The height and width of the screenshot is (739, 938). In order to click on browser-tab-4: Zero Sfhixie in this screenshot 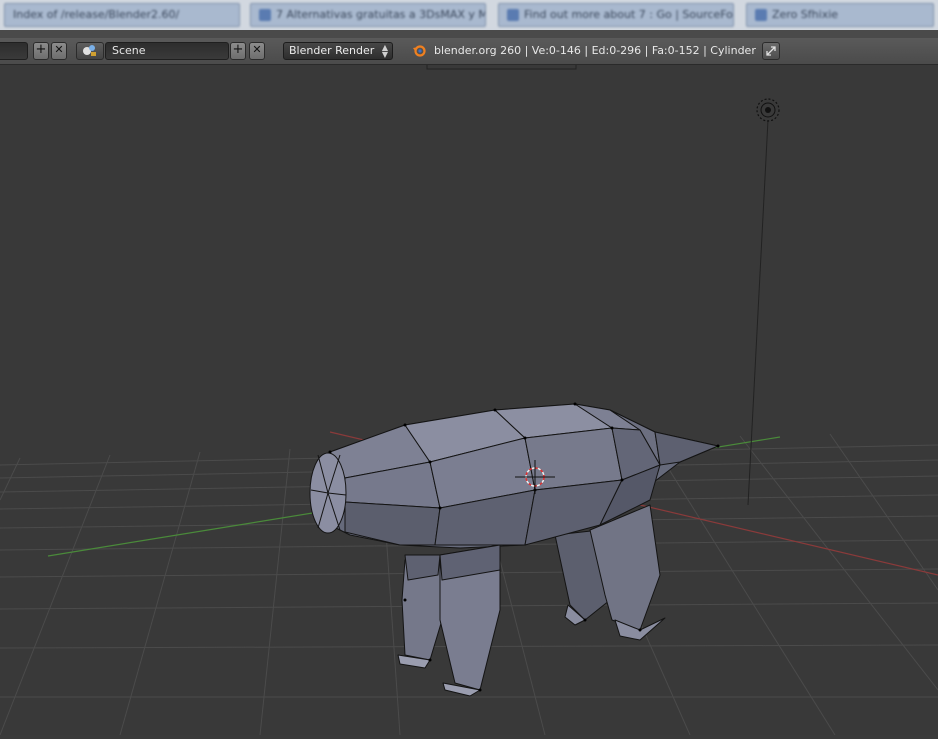, I will do `click(840, 15)`.